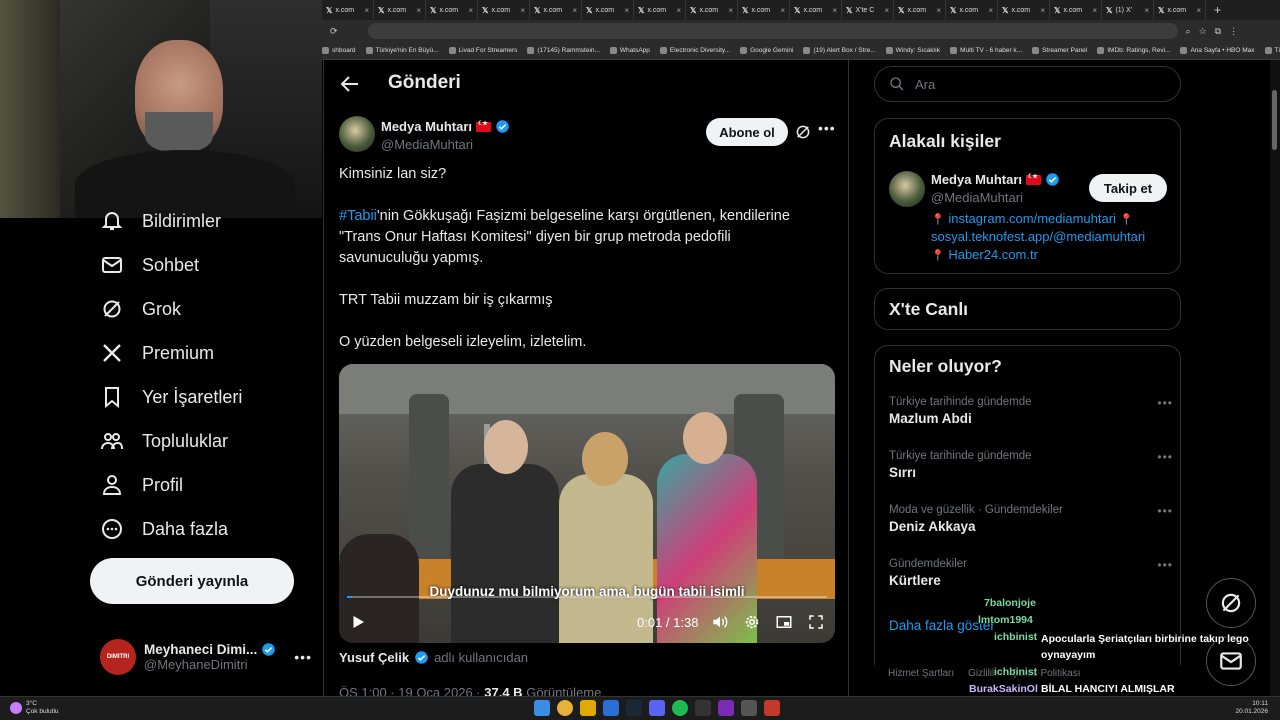  I want to click on bookmark-item: Google Gemini, so click(766, 50).